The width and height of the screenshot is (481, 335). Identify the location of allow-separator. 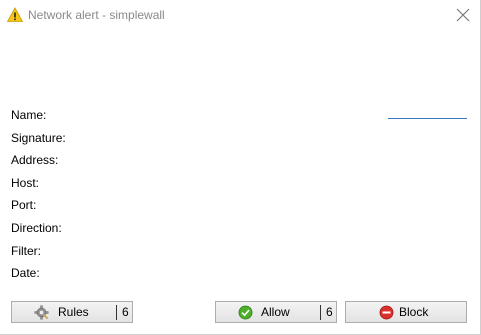
(320, 312).